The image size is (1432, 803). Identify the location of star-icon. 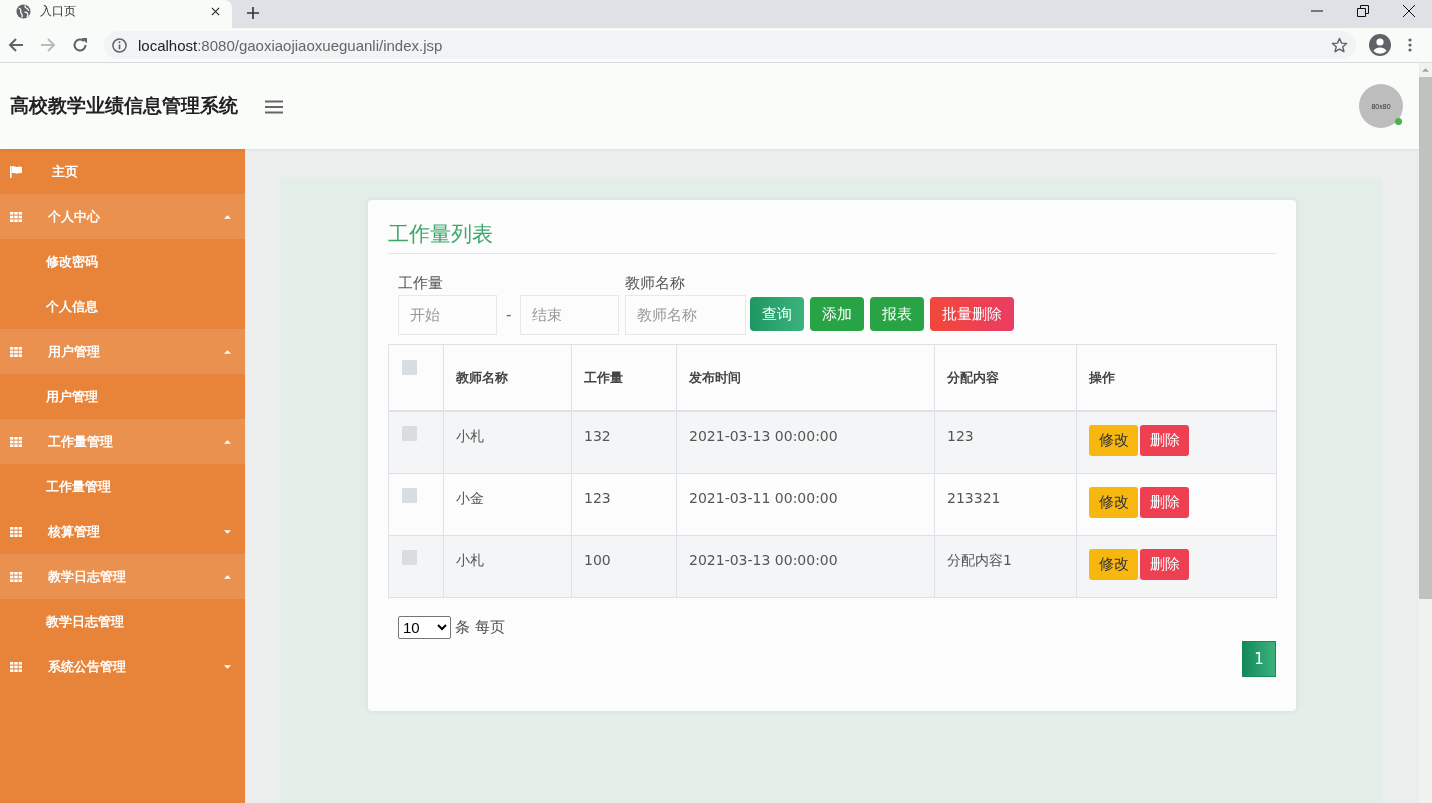
(1339, 45).